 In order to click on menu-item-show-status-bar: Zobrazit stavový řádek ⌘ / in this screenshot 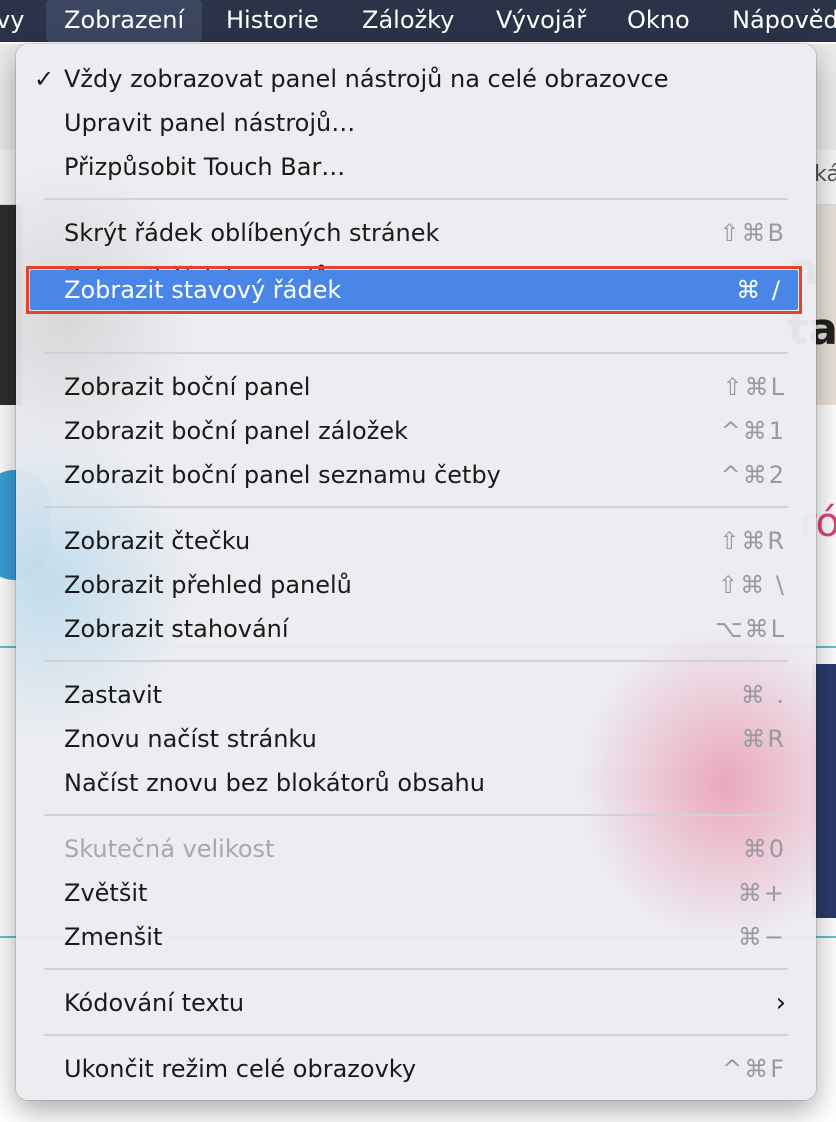, I will do `click(414, 290)`.